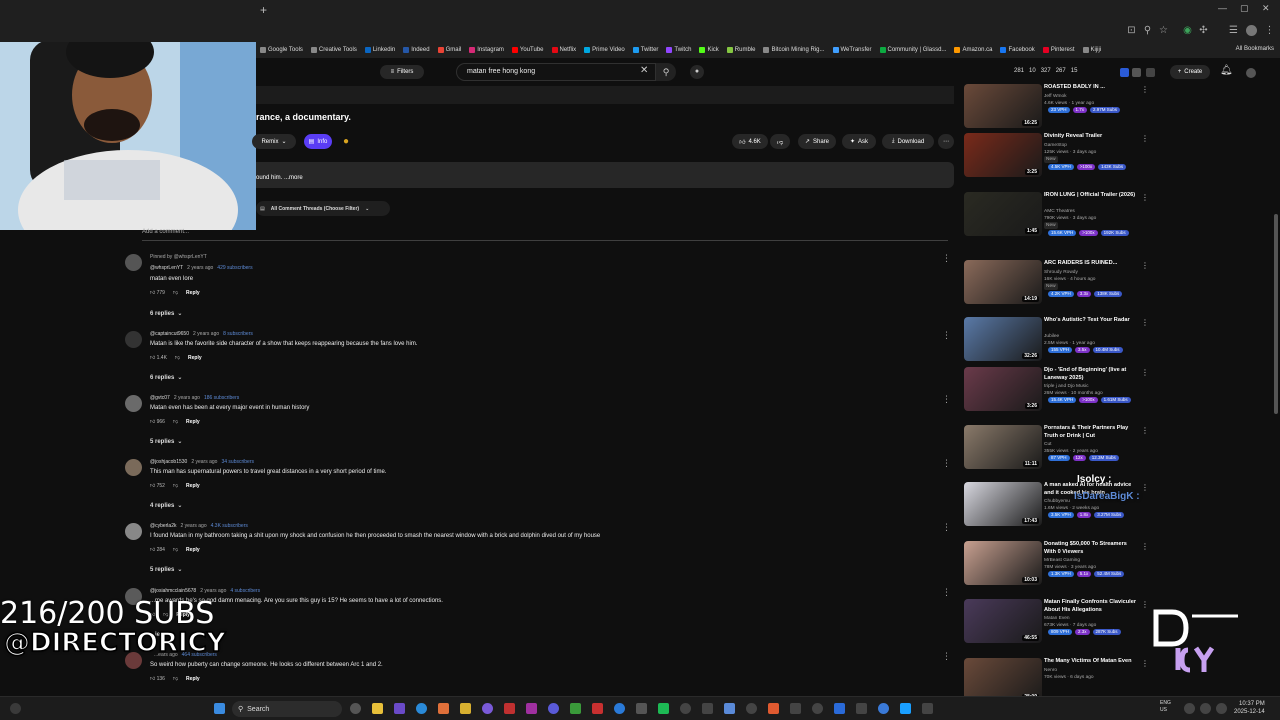  What do you see at coordinates (1066, 386) in the screenshot?
I see `channel-name: triple j and Djo Music` at bounding box center [1066, 386].